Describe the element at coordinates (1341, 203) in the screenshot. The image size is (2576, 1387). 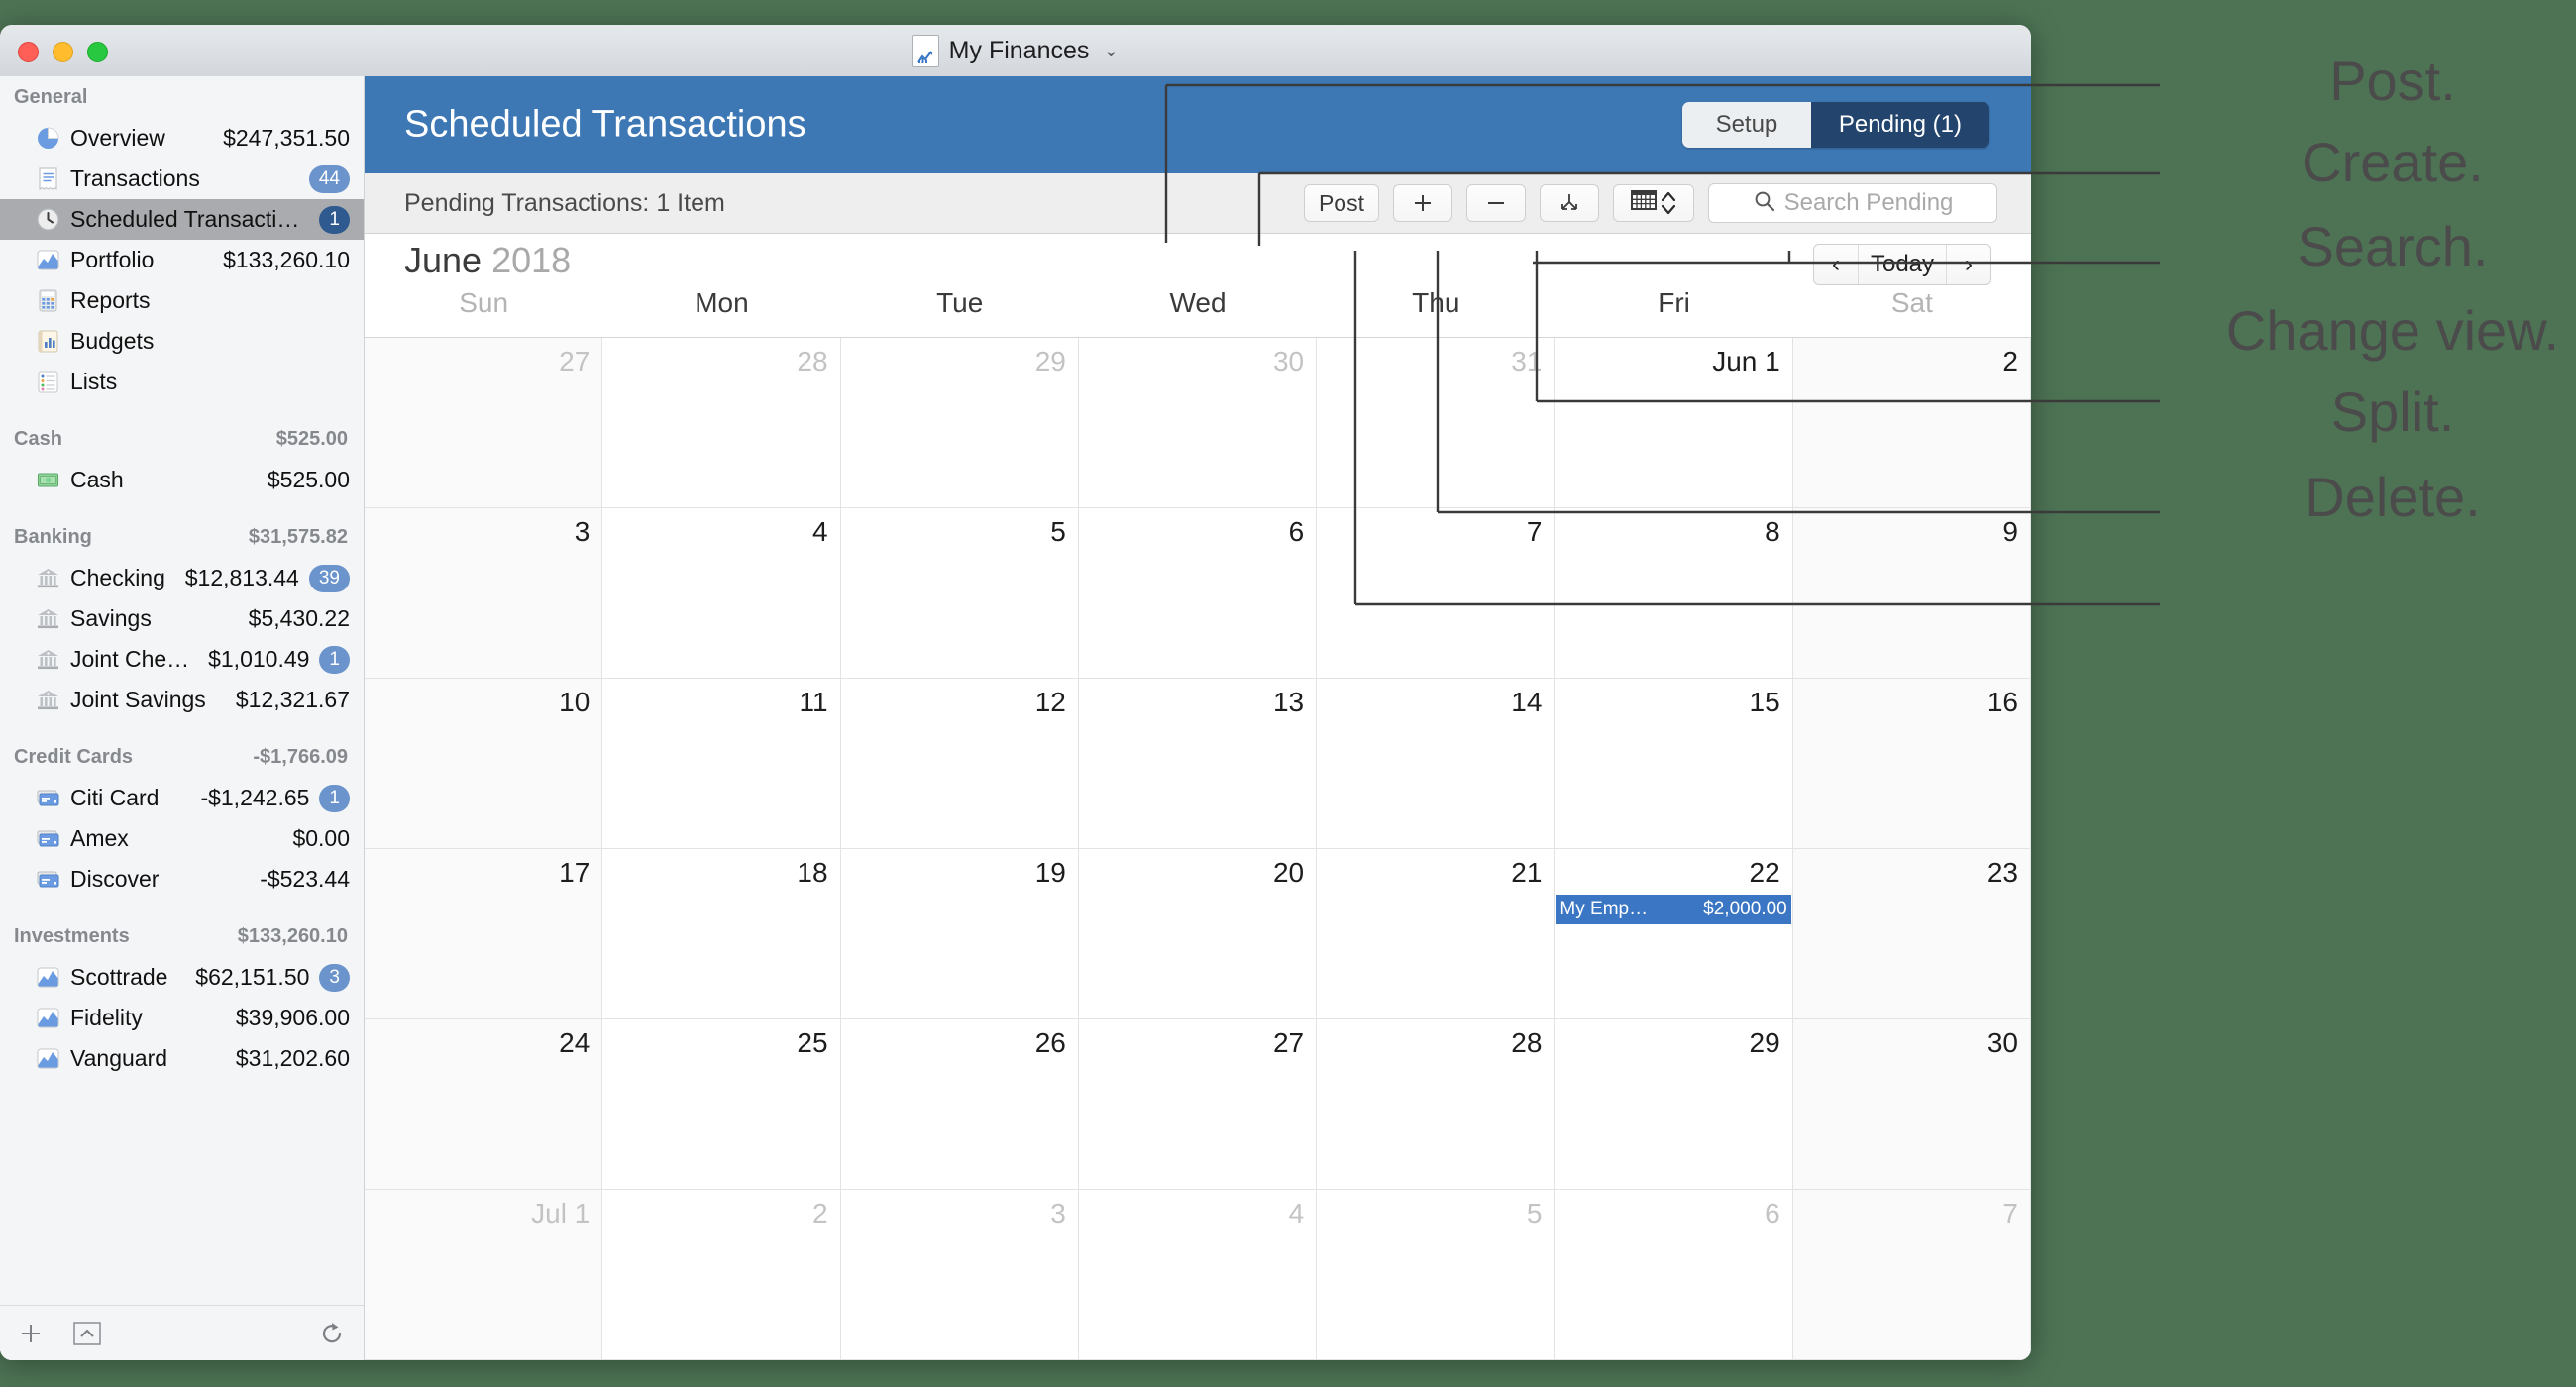
I see `post-button: Post` at that location.